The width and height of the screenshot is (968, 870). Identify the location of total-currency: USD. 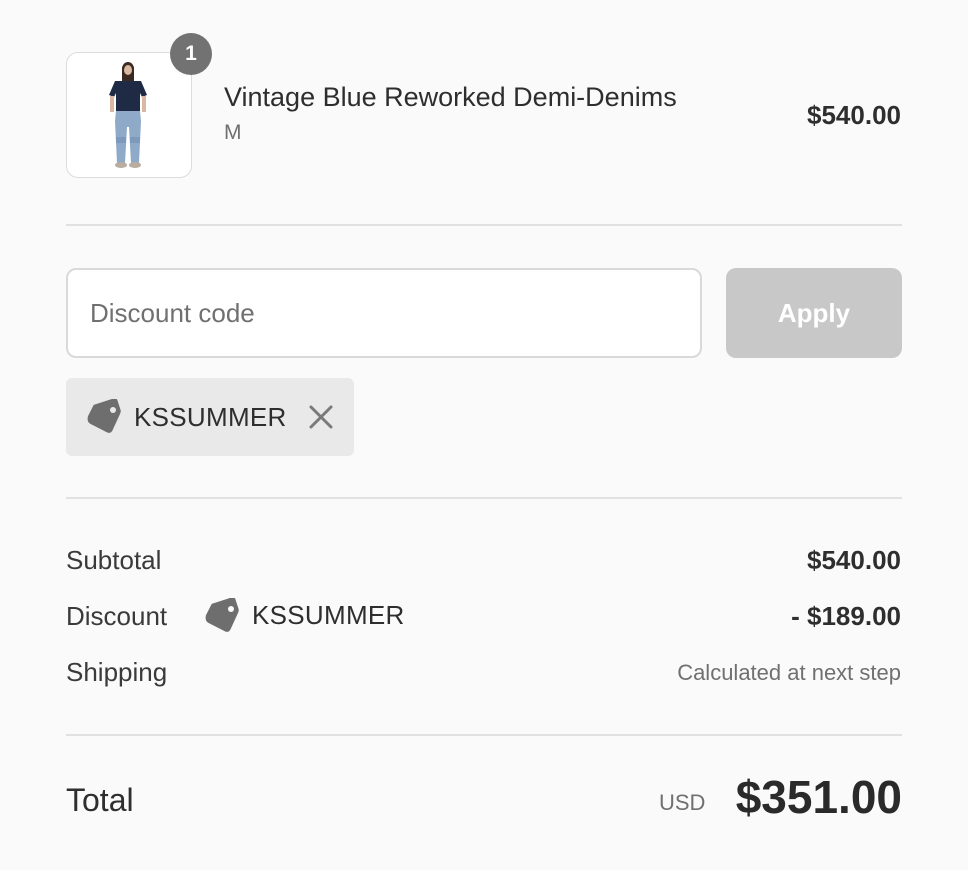
(682, 802).